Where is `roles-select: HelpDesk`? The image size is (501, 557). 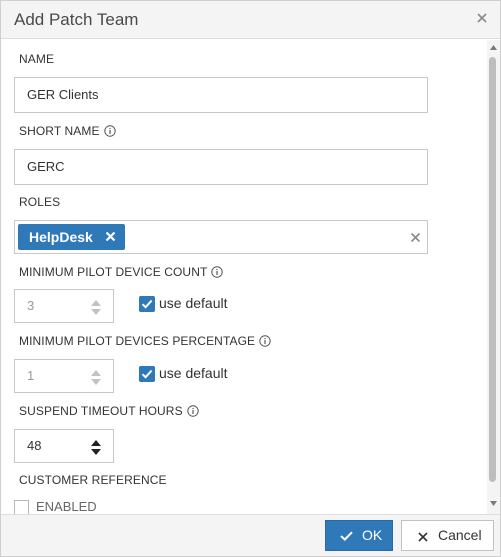
roles-select: HelpDesk is located at coordinates (221, 237).